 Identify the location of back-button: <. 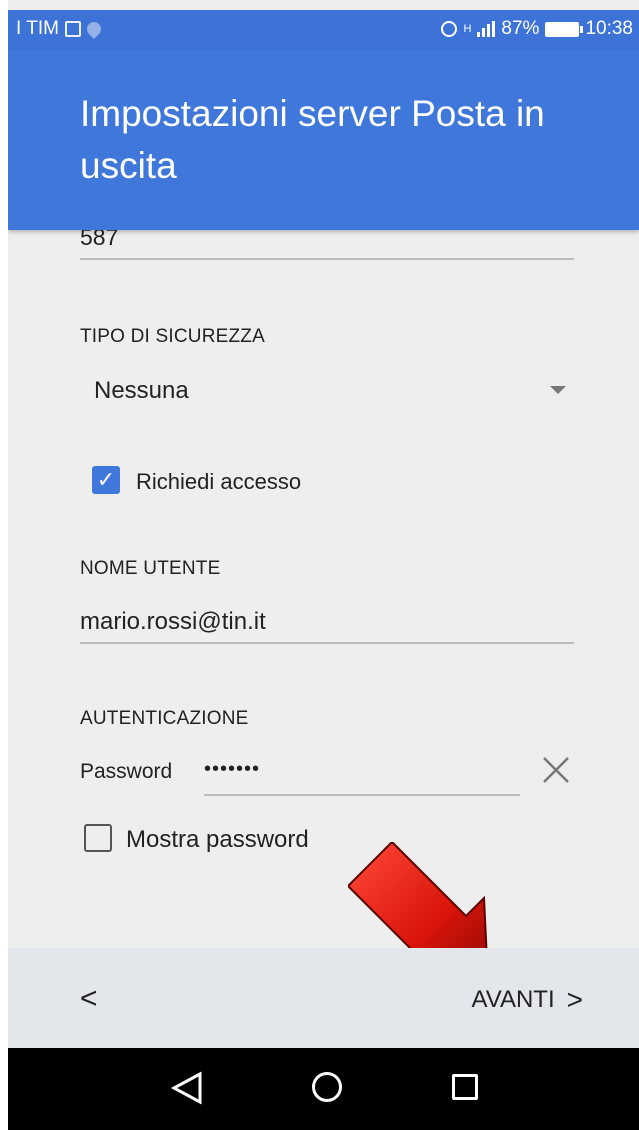
(89, 999).